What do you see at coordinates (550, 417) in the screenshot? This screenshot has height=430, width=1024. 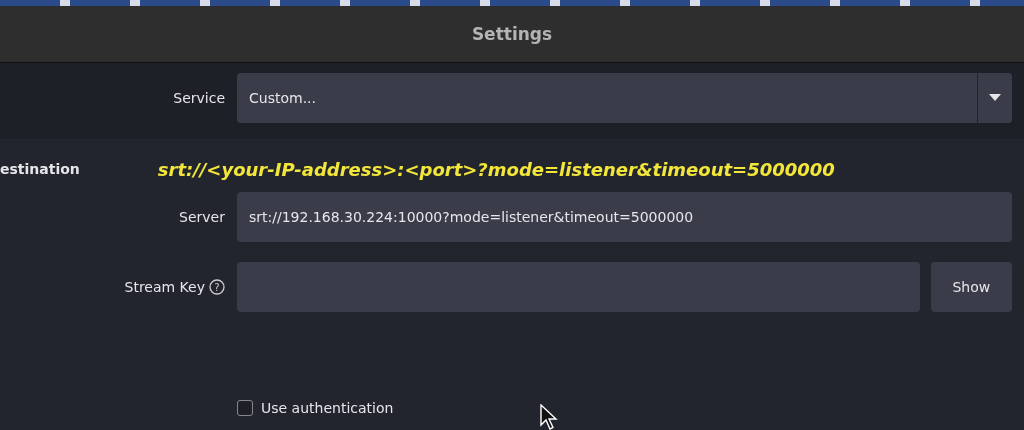 I see `cursor-icon` at bounding box center [550, 417].